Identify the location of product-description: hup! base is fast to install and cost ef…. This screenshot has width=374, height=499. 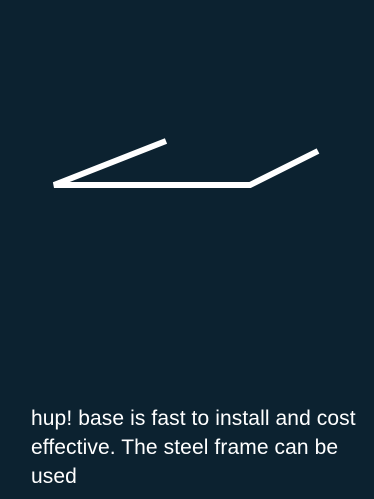
(193, 447).